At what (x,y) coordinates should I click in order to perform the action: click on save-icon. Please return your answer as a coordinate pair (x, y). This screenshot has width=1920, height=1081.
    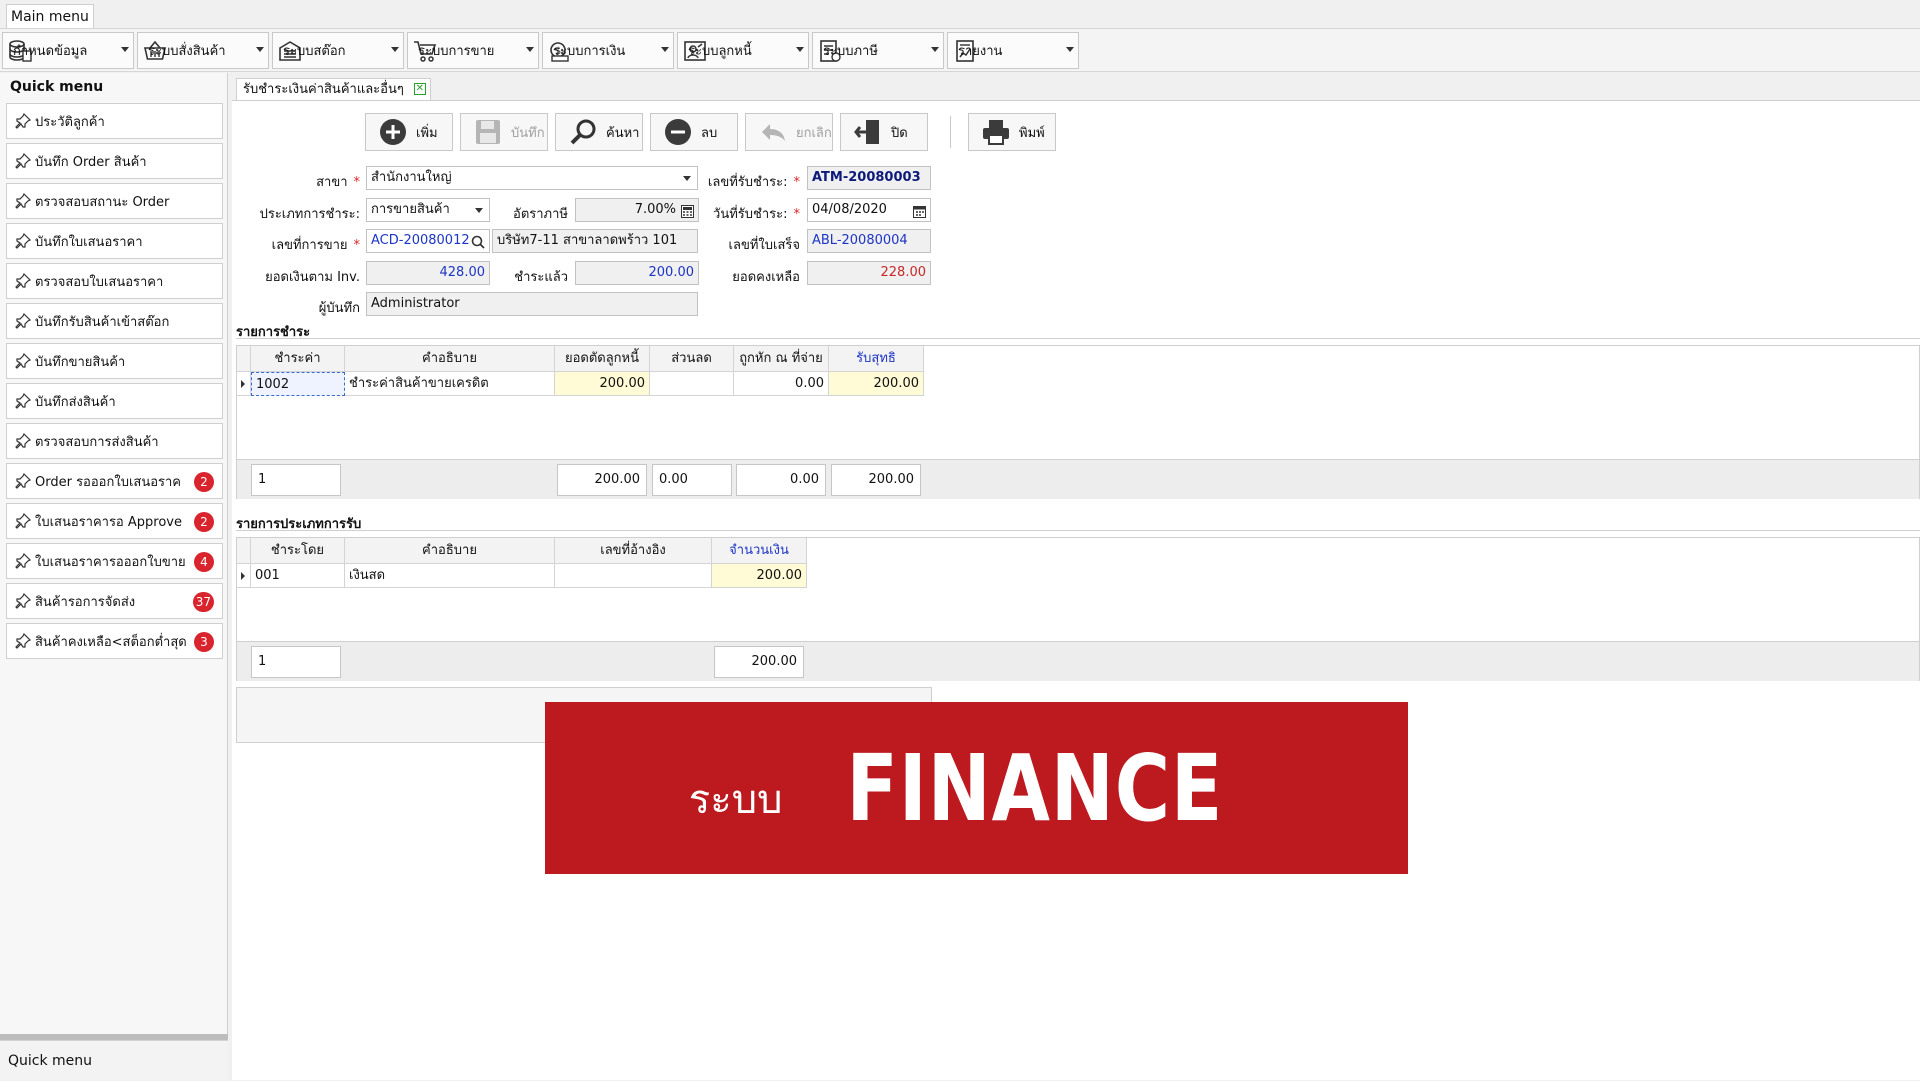
    Looking at the image, I should click on (488, 132).